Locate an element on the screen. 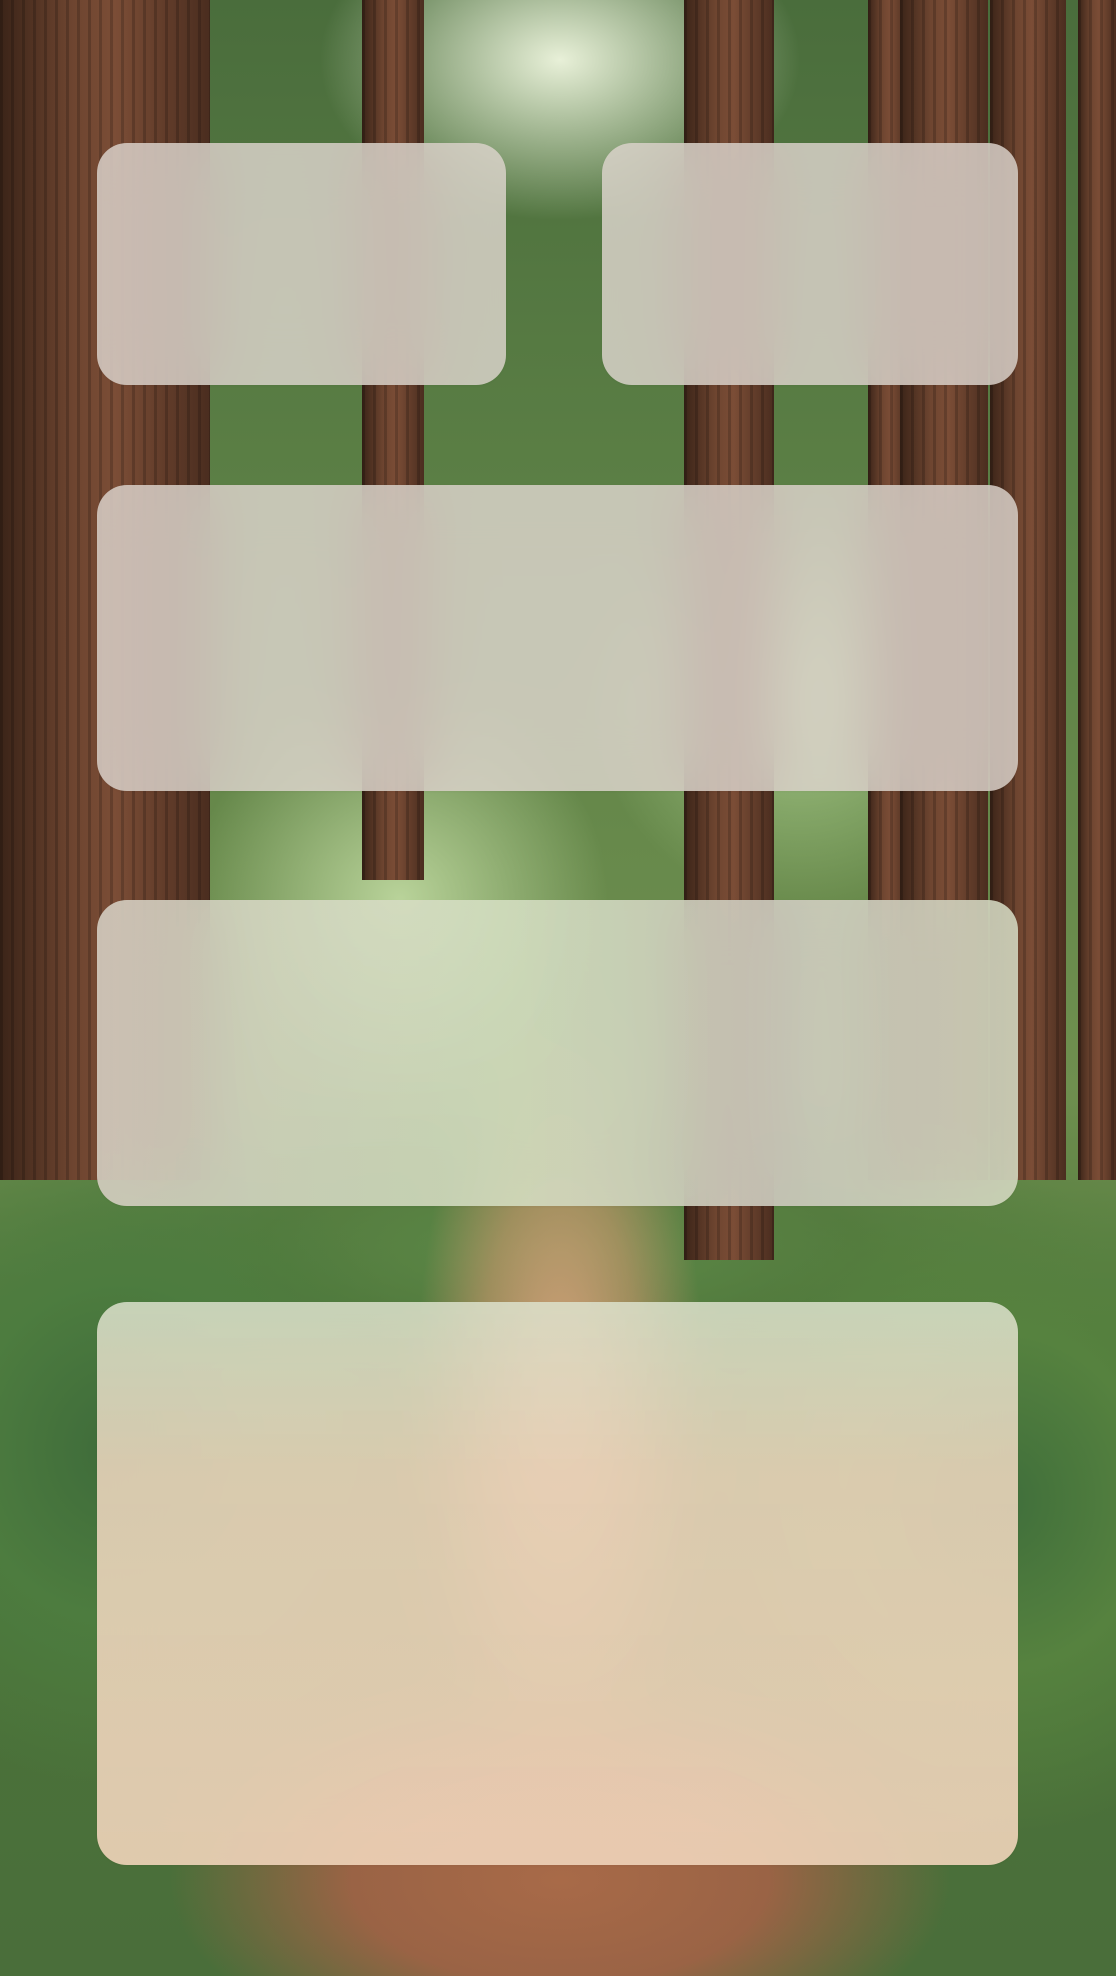 This screenshot has width=1116, height=1976. tree-trunk-far-right is located at coordinates (1097, 590).